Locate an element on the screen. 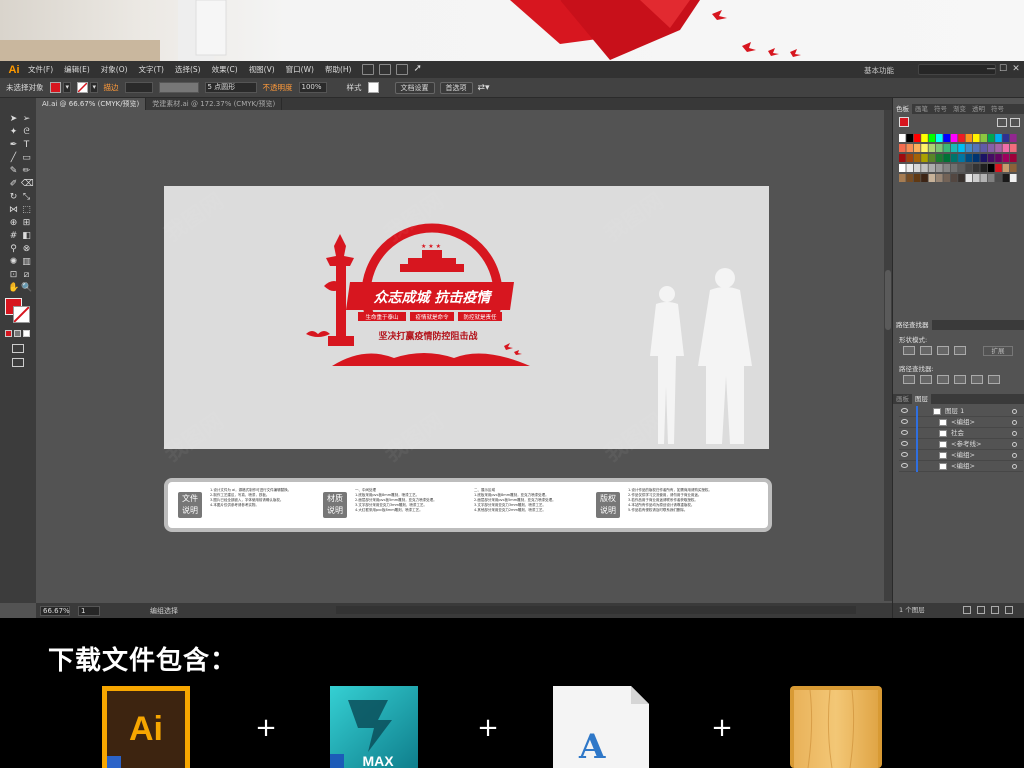 Image resolution: width=1024 pixels, height=768 pixels. line-tool-icon: ╱ is located at coordinates (13, 158).